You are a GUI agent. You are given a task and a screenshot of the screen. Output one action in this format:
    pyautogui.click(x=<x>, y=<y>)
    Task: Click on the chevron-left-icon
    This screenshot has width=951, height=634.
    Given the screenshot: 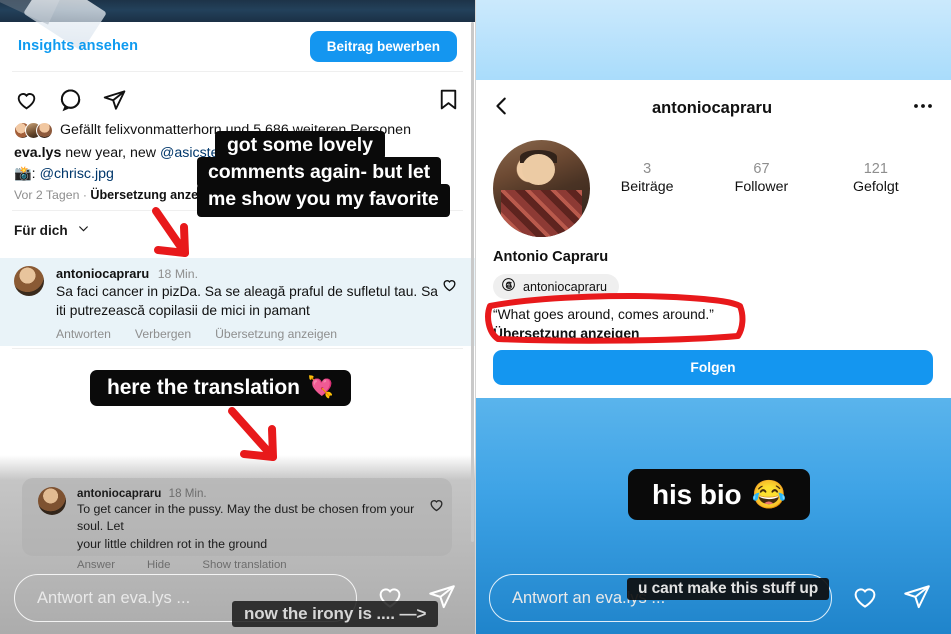 What is the action you would take?
    pyautogui.click(x=502, y=108)
    